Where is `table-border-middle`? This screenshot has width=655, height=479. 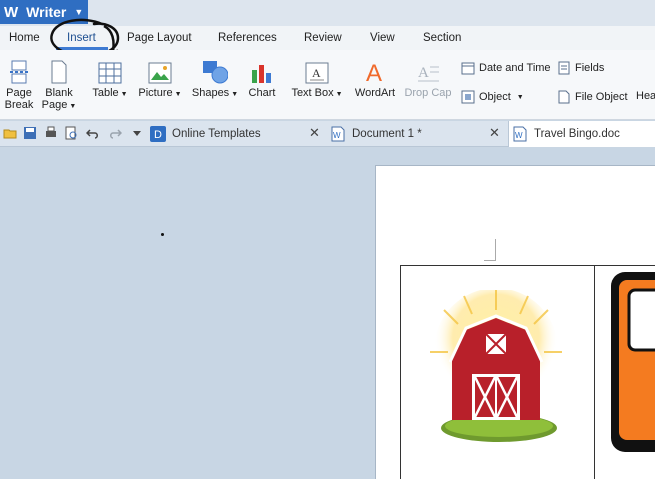
table-border-middle is located at coordinates (594, 372).